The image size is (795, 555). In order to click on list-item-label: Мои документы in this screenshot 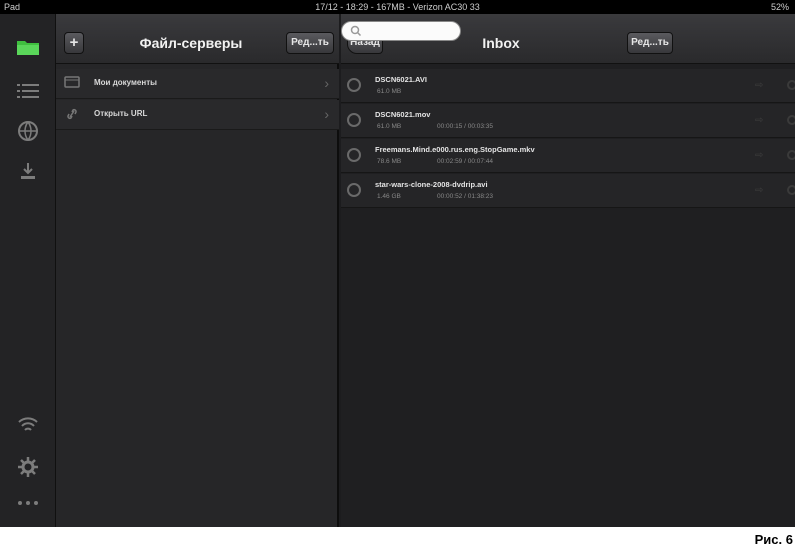, I will do `click(125, 82)`.